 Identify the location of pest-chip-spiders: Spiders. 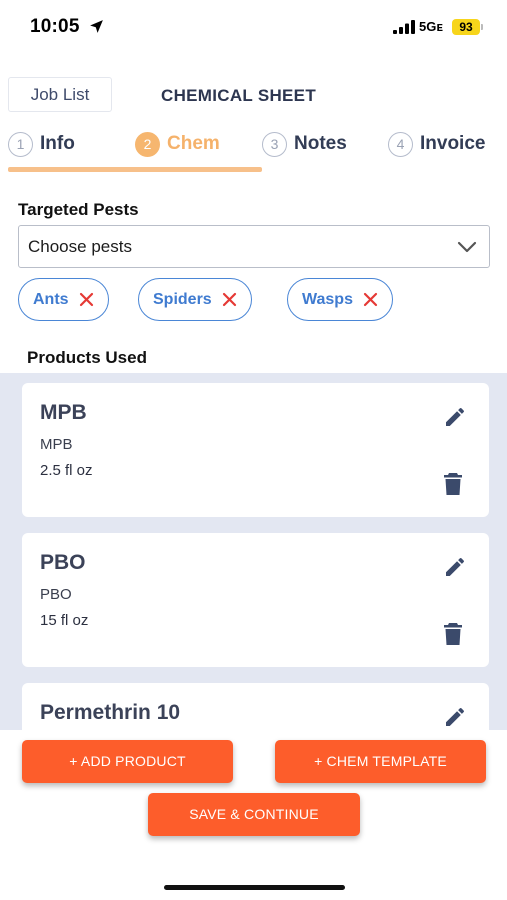
(195, 299).